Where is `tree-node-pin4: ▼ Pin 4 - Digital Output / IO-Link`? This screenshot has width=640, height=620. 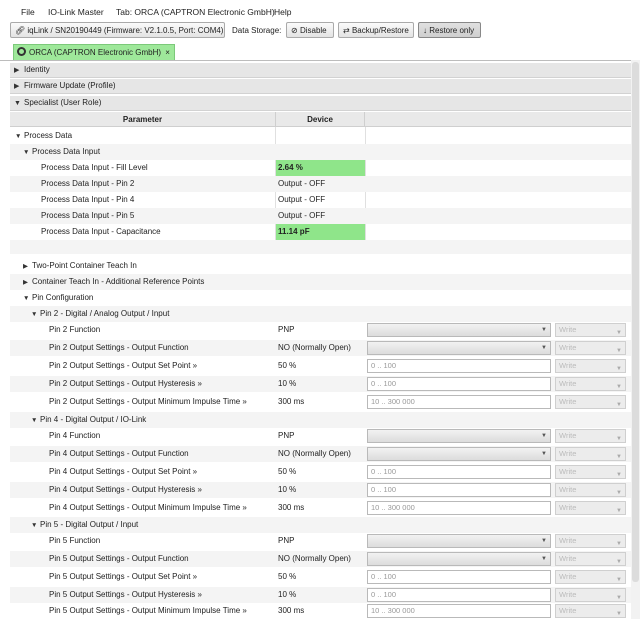 tree-node-pin4: ▼ Pin 4 - Digital Output / IO-Link is located at coordinates (323, 420).